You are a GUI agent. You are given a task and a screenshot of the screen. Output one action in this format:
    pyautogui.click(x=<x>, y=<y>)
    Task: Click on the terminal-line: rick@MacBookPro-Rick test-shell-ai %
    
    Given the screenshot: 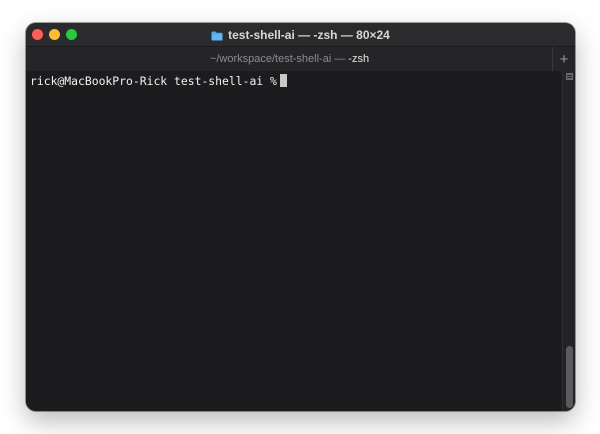 What is the action you would take?
    pyautogui.click(x=158, y=81)
    